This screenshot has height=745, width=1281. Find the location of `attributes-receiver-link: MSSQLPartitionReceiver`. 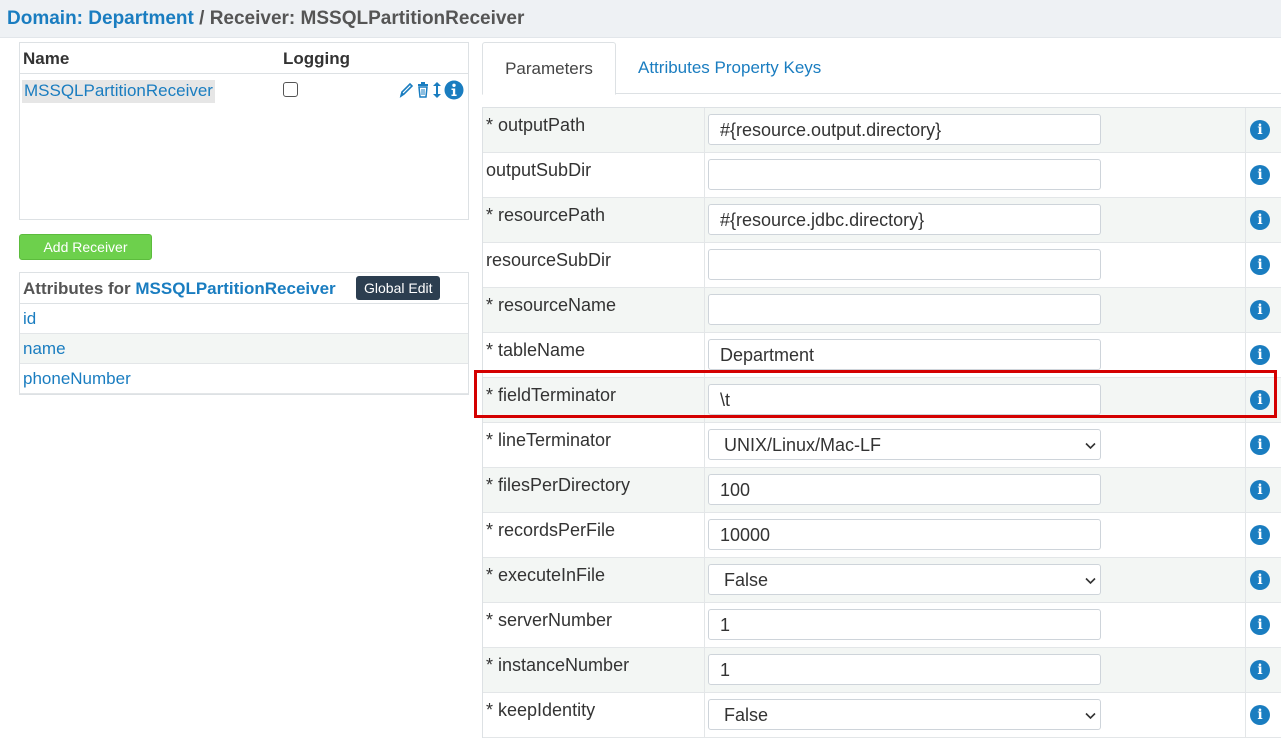

attributes-receiver-link: MSSQLPartitionReceiver is located at coordinates (235, 288).